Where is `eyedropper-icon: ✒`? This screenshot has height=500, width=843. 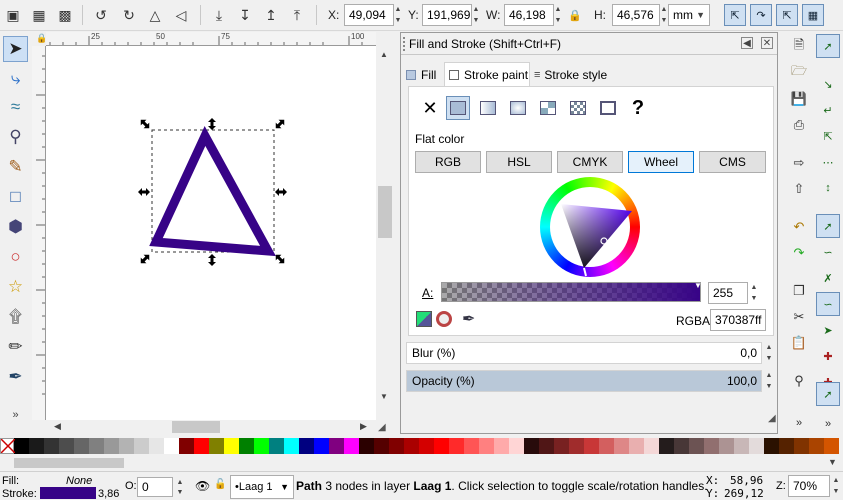
eyedropper-icon: ✒ is located at coordinates (468, 319).